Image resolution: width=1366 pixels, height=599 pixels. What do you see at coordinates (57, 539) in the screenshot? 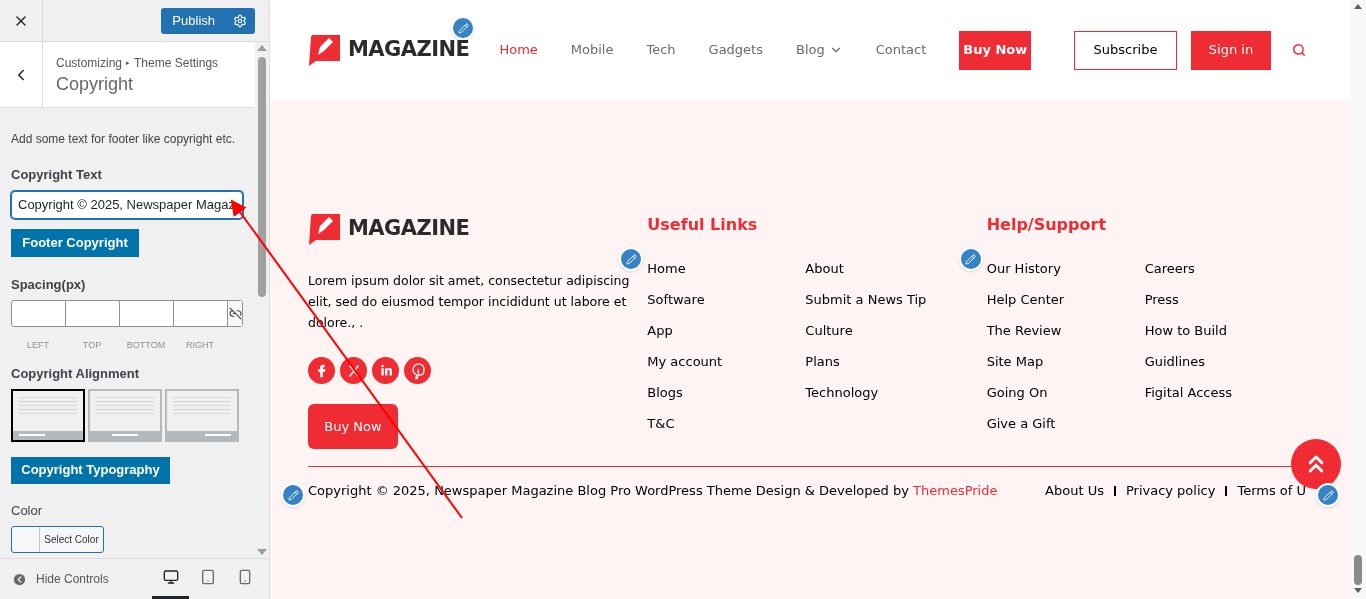
I see `color-picker-button: Select Color` at bounding box center [57, 539].